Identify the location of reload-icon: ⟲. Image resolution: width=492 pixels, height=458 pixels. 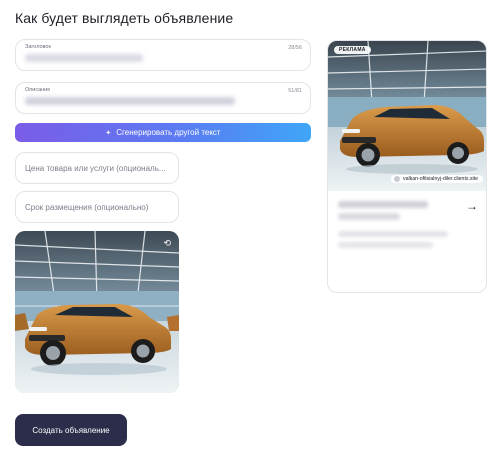
(167, 243).